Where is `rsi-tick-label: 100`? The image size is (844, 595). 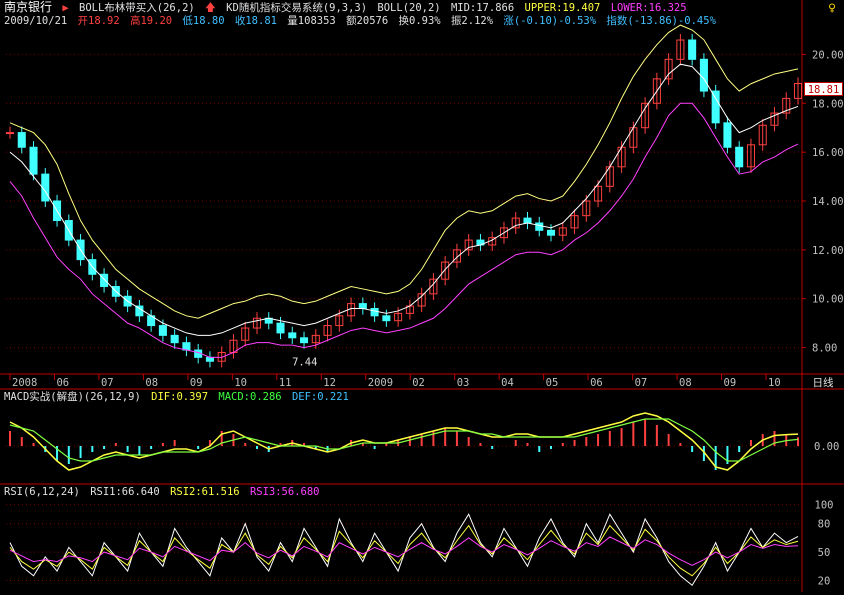
rsi-tick-label: 100 is located at coordinates (824, 506).